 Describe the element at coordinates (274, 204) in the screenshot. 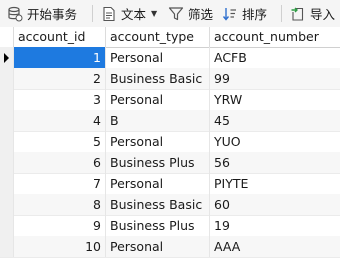

I see `cell-account-number: 60` at that location.